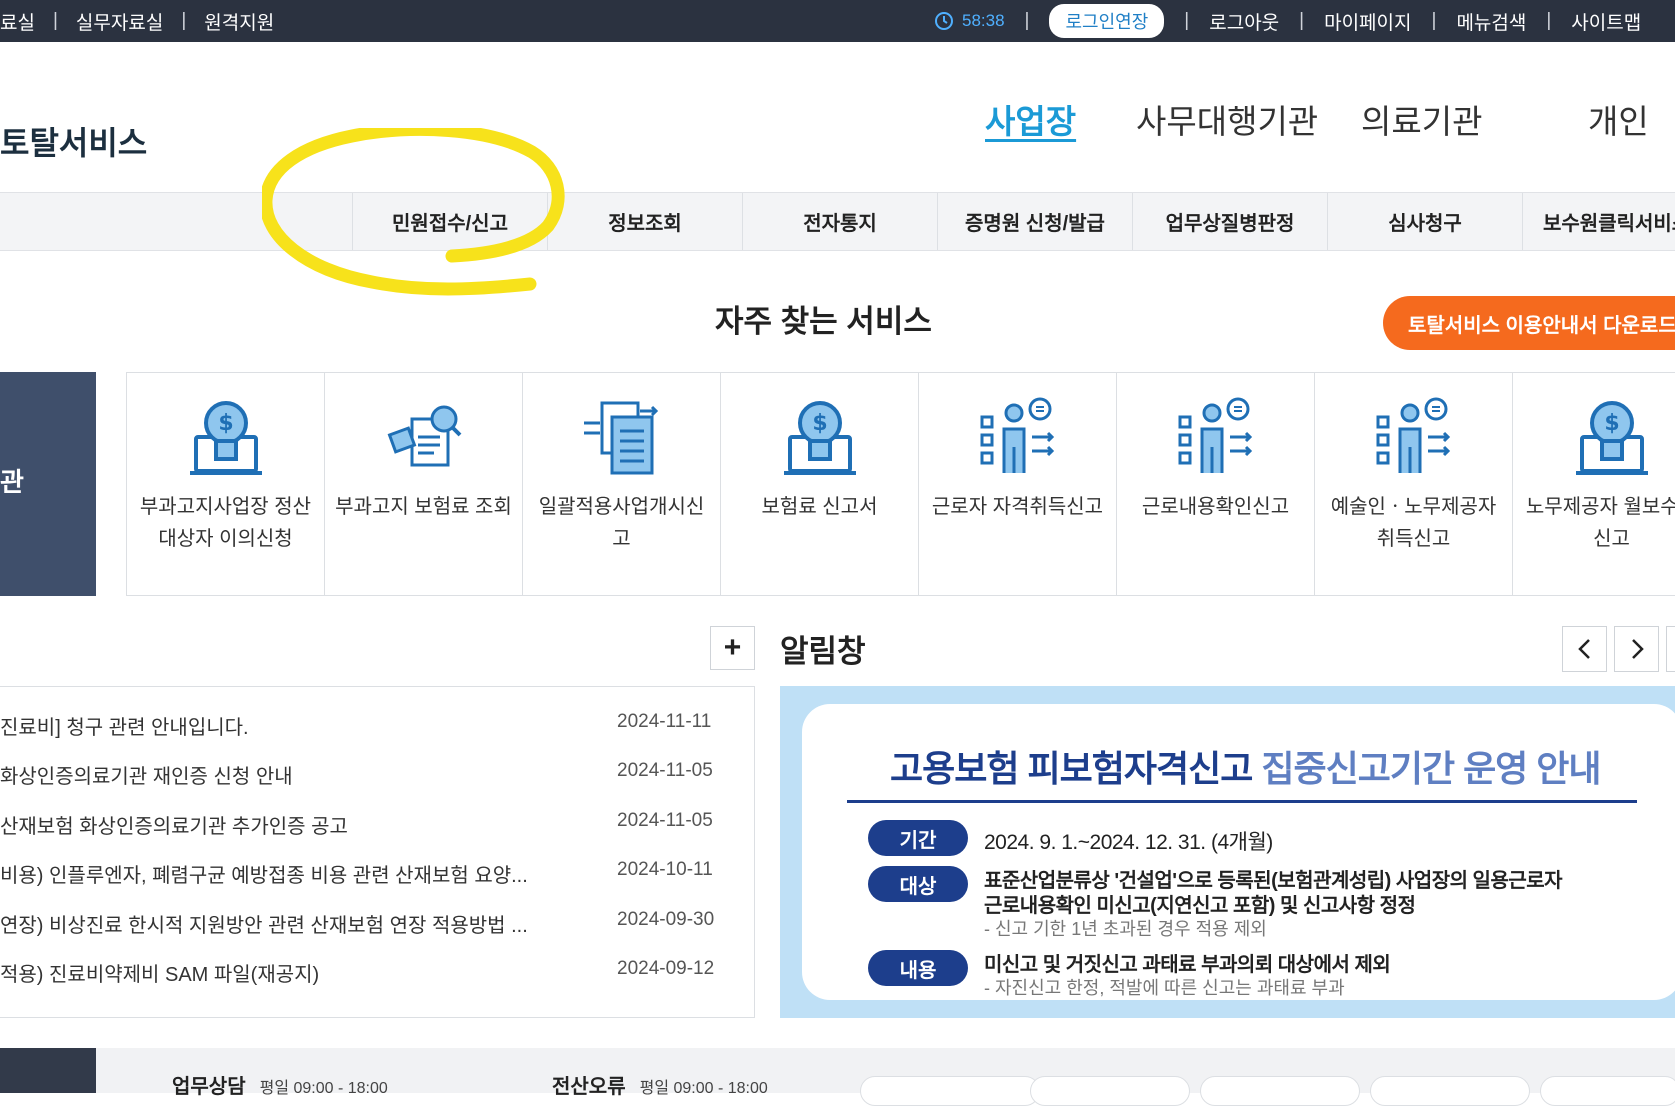  What do you see at coordinates (1216, 484) in the screenshot?
I see `service-item: 근로내용확인신고` at bounding box center [1216, 484].